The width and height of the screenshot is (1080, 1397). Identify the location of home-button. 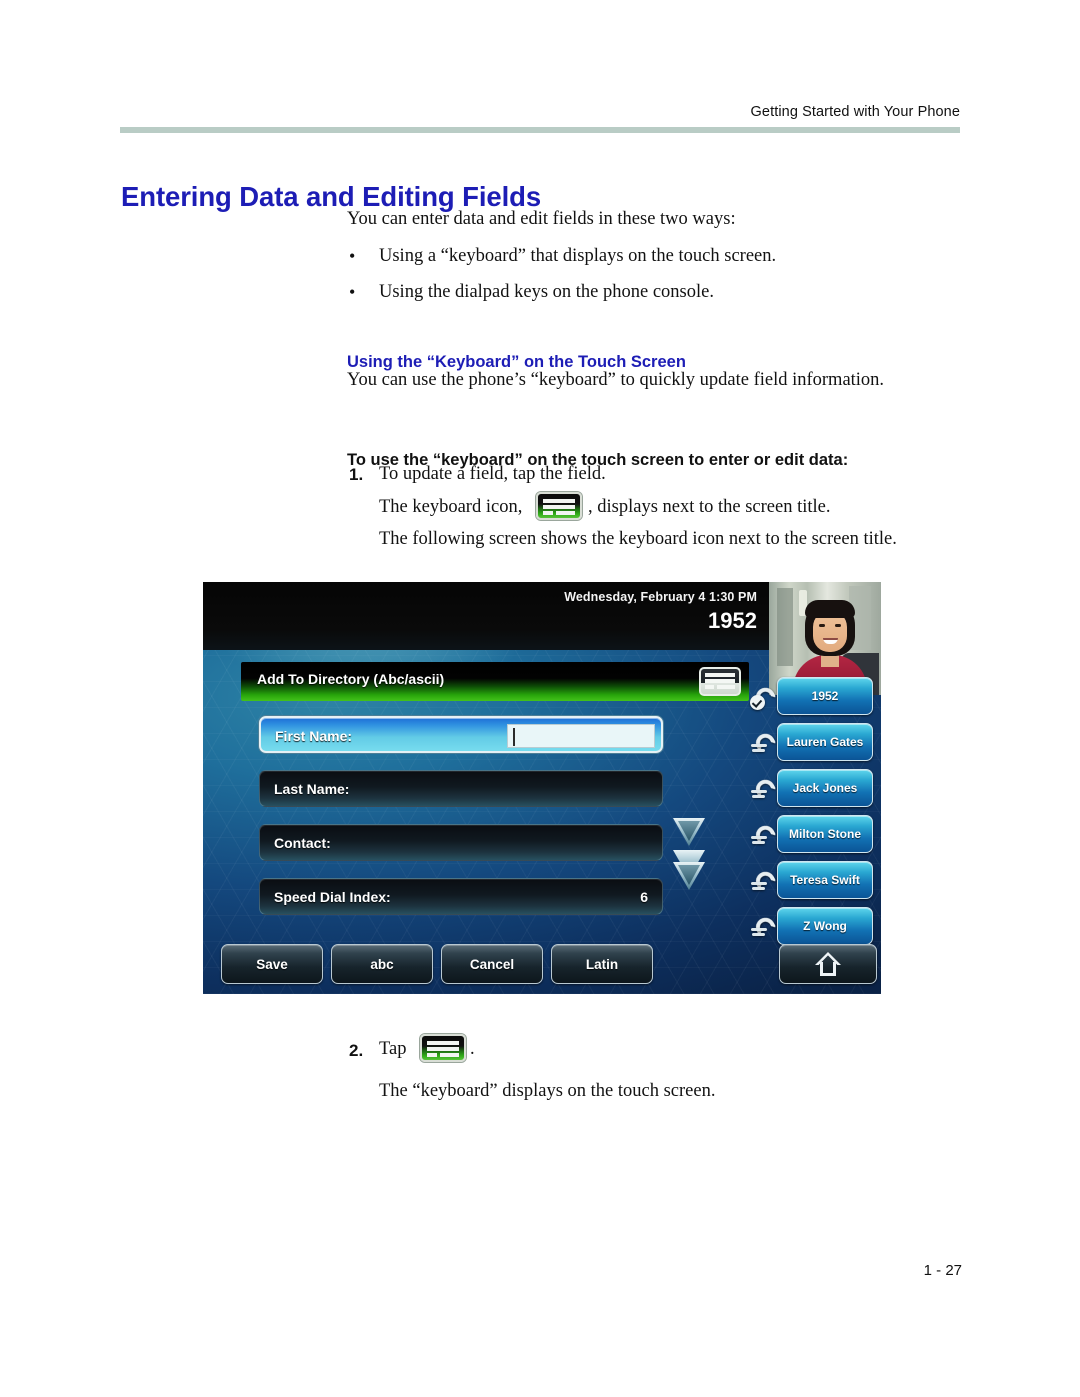
(828, 964).